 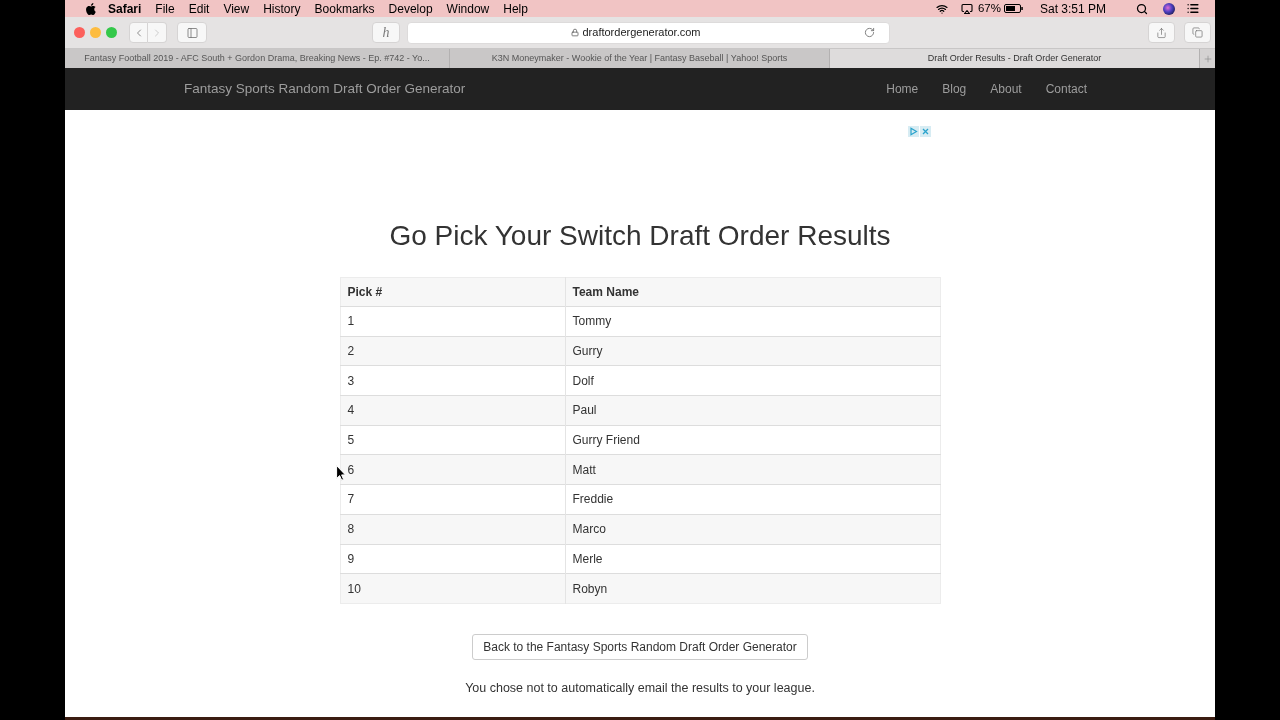 I want to click on table-cell: 10, so click(x=452, y=588).